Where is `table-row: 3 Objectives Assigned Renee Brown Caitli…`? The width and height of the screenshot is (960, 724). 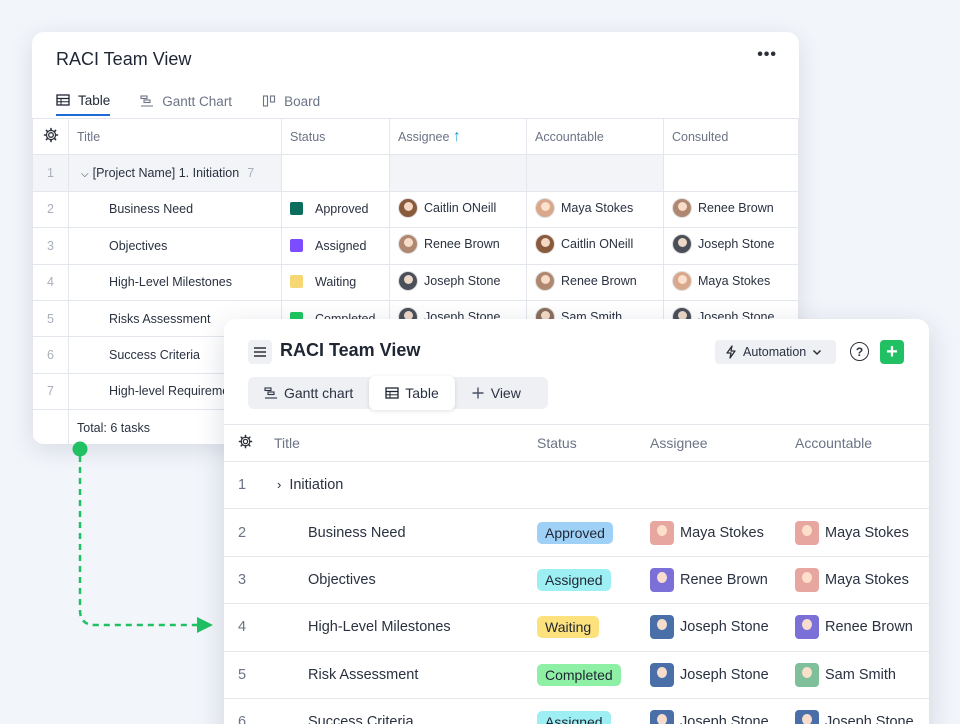
table-row: 3 Objectives Assigned Renee Brown Caitli… is located at coordinates (415, 246).